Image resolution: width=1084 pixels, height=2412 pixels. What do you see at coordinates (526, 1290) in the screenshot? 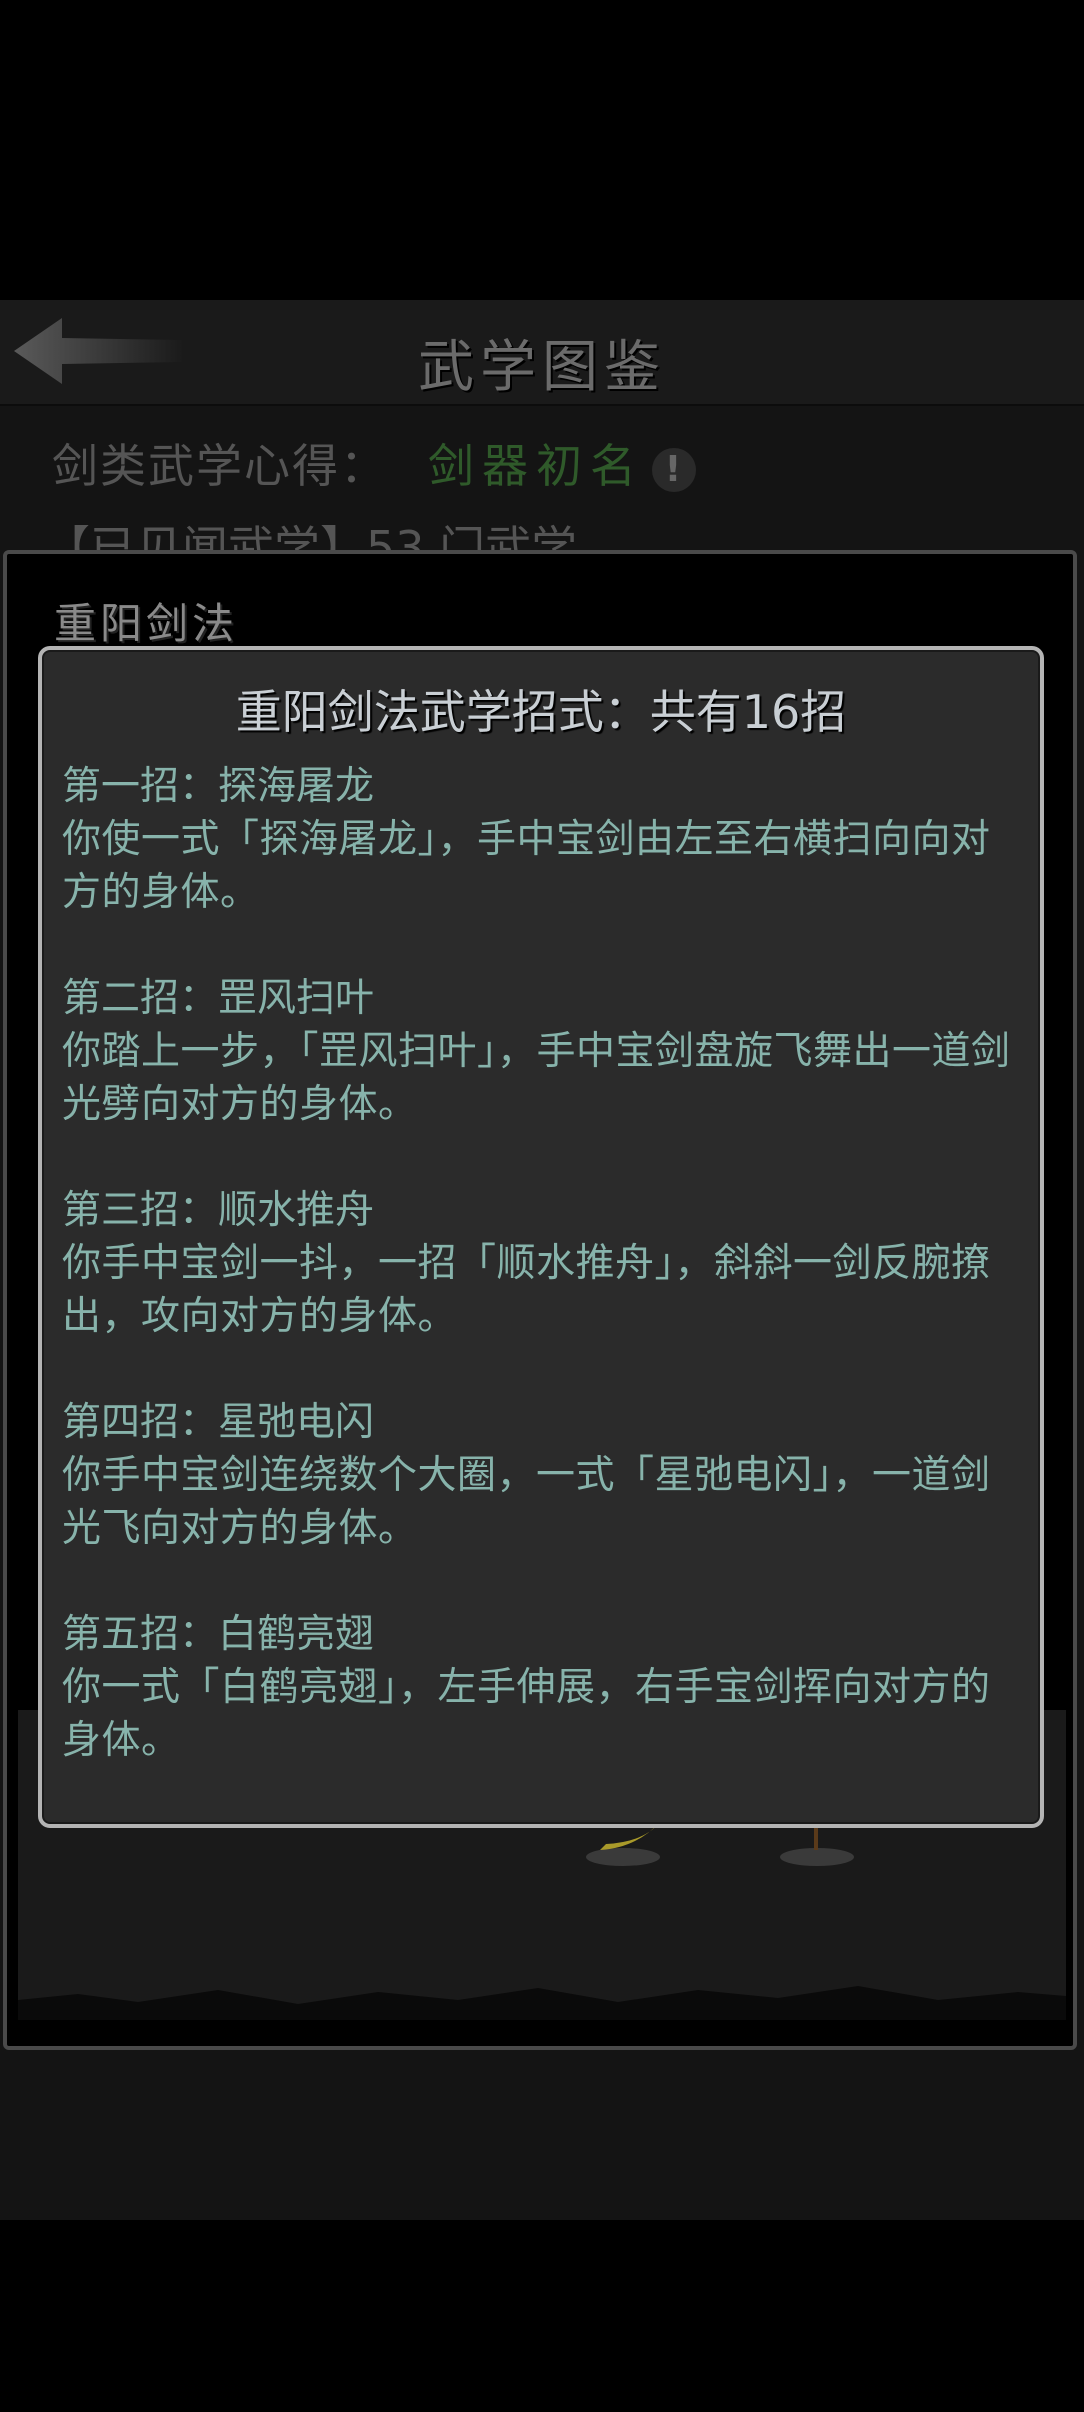
I see `move-description: 你手中宝剑一抖，一招「顺水推舟」，斜斜一剑反腕撩出，攻向对方的身体。` at bounding box center [526, 1290].